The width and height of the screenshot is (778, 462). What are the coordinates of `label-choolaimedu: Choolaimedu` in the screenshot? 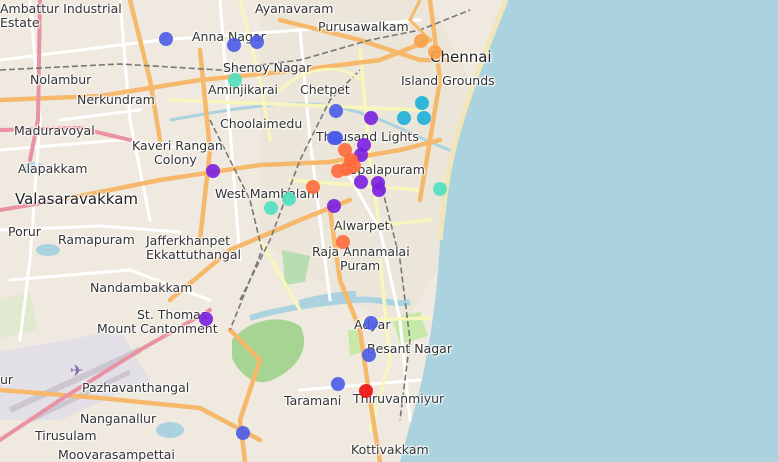 It's located at (261, 123).